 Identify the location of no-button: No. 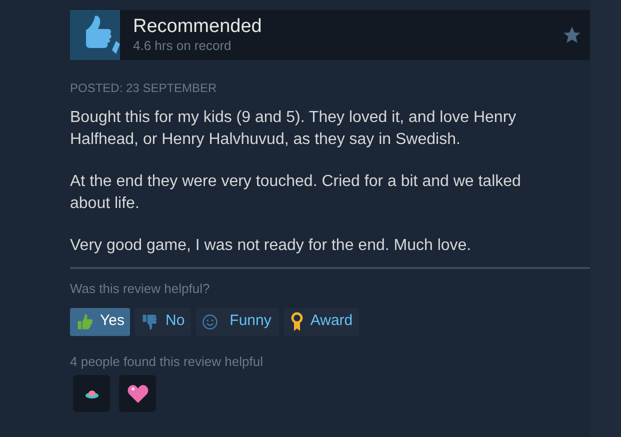
(163, 322).